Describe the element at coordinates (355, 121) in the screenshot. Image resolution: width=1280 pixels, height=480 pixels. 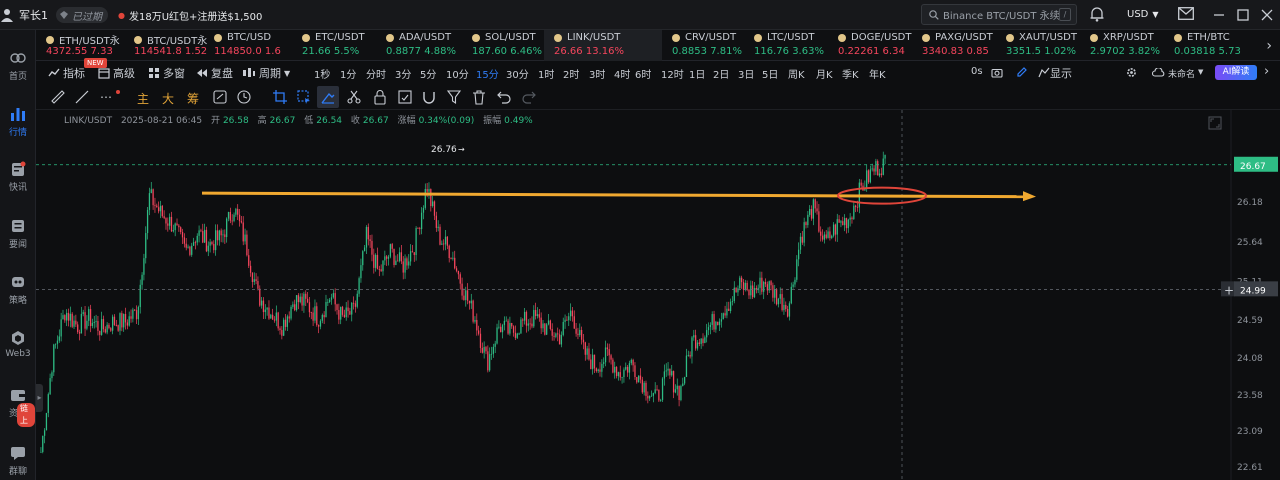
I see `close-label: 收` at that location.